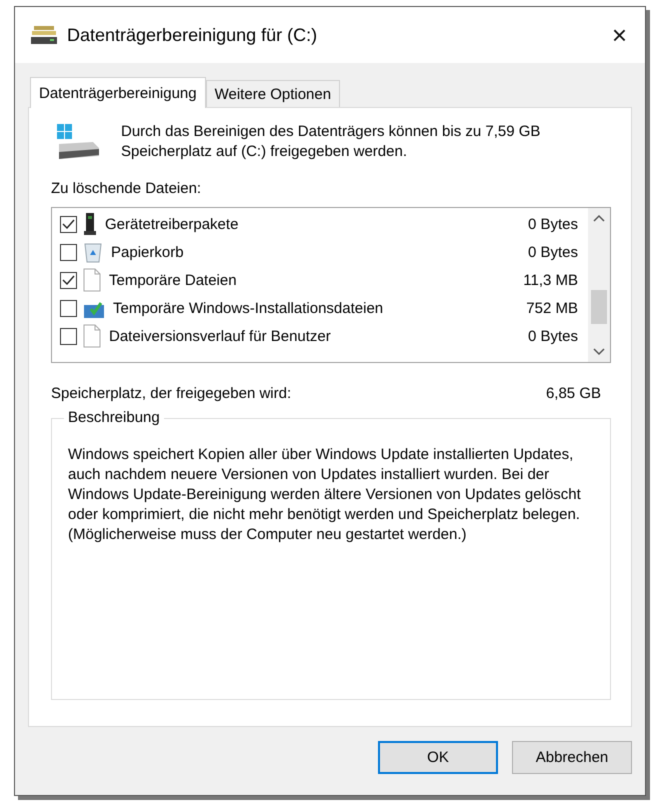  What do you see at coordinates (273, 93) in the screenshot?
I see `tab: Weitere Optionen` at bounding box center [273, 93].